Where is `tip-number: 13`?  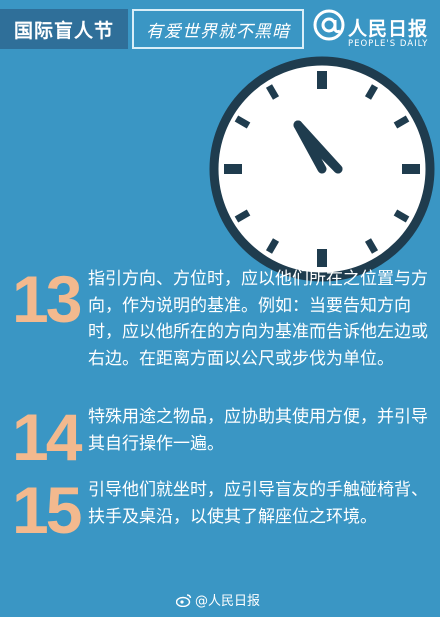 tip-number: 13 is located at coordinates (47, 299).